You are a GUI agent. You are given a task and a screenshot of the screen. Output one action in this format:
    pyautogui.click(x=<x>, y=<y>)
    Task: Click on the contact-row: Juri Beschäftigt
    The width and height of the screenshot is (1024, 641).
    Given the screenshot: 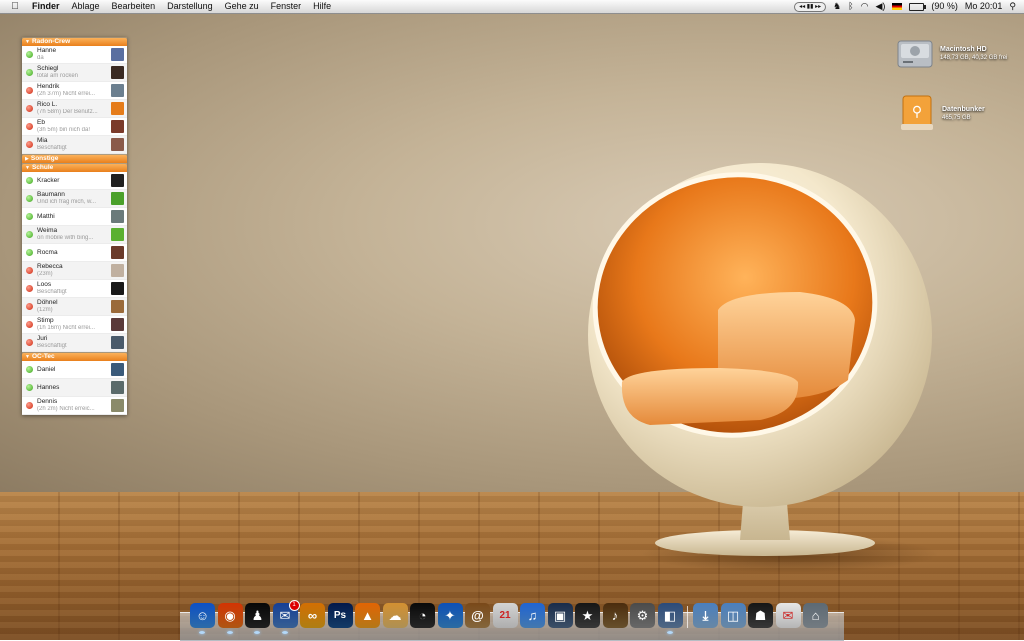 What is the action you would take?
    pyautogui.click(x=74, y=343)
    